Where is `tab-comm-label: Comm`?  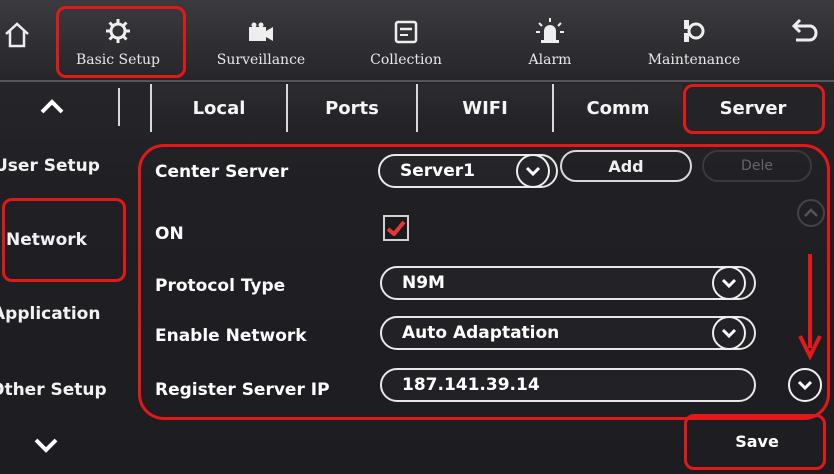
tab-comm-label: Comm is located at coordinates (618, 108).